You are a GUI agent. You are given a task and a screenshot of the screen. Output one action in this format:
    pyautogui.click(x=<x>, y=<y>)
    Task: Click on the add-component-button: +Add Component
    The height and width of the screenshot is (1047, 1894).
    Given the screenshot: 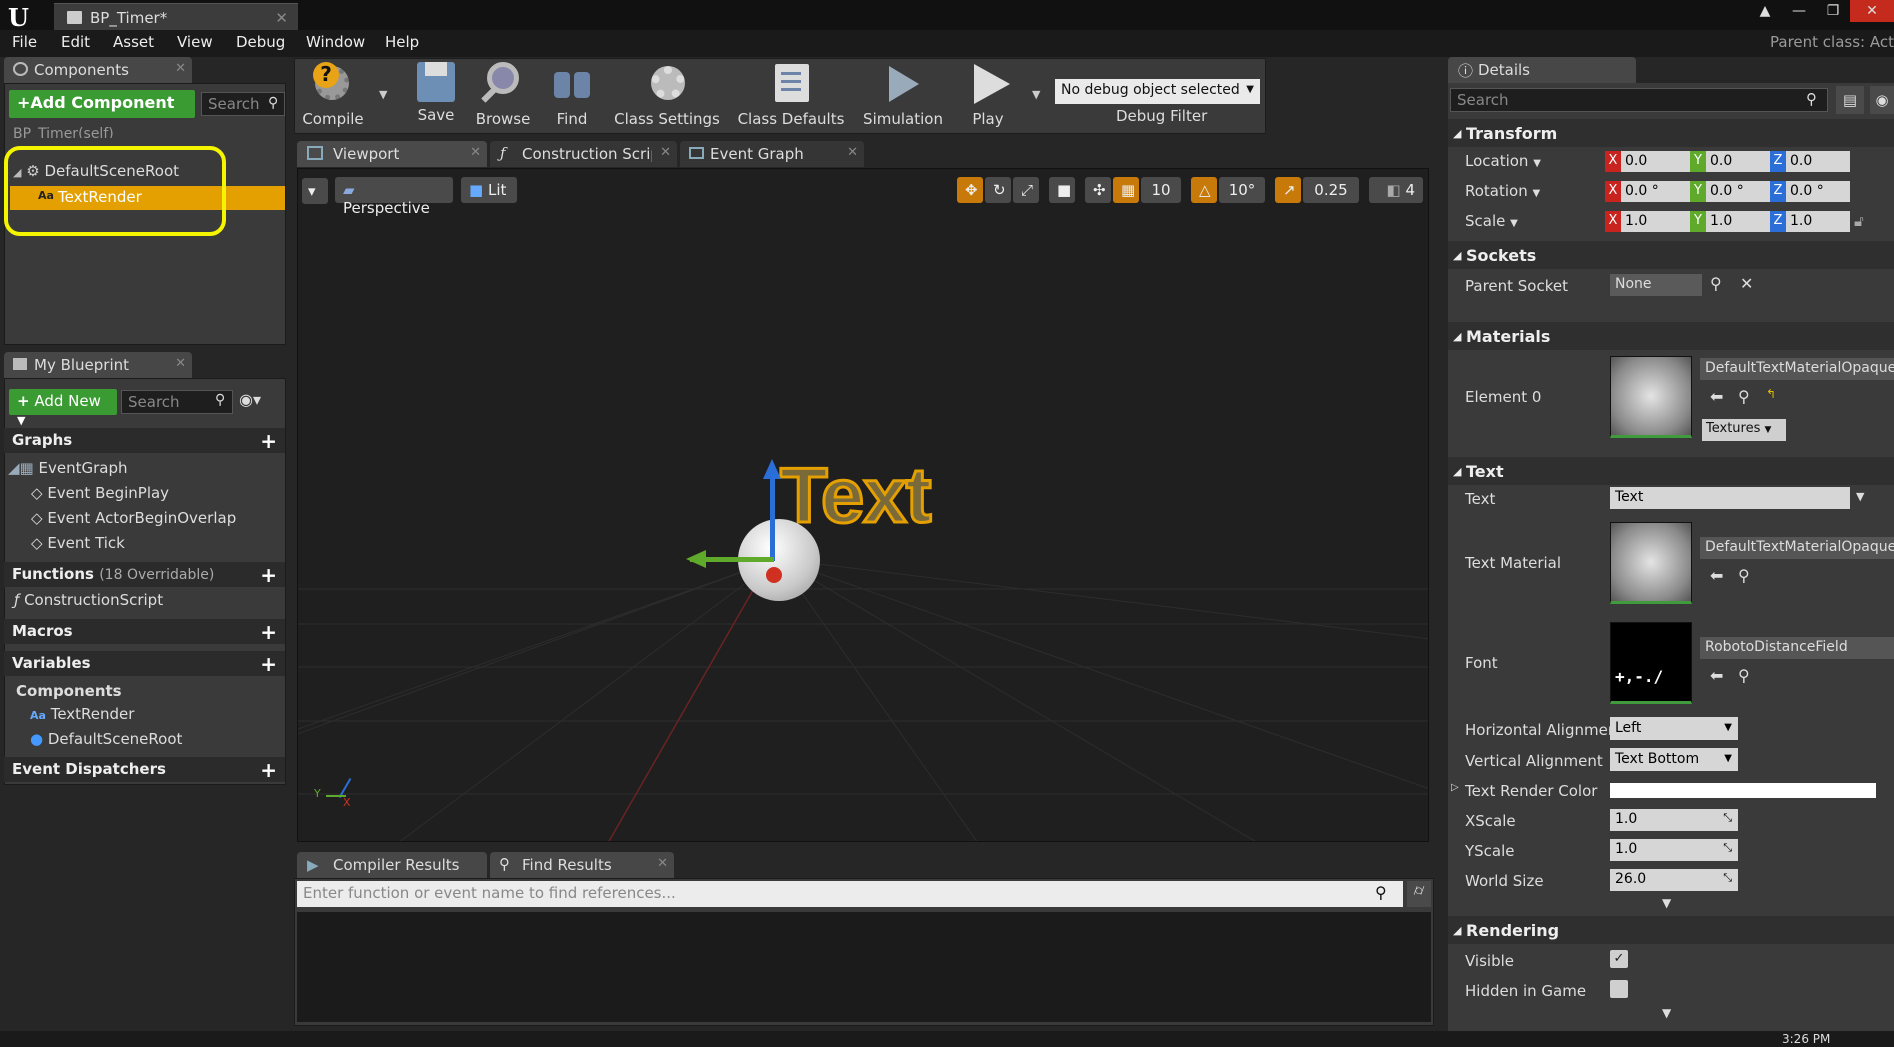 What is the action you would take?
    pyautogui.click(x=102, y=104)
    